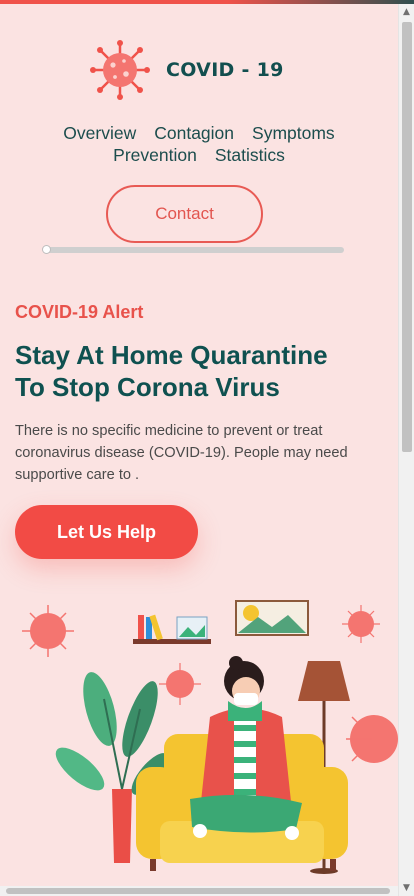 Image resolution: width=414 pixels, height=896 pixels. I want to click on virus-center-icon, so click(180, 684).